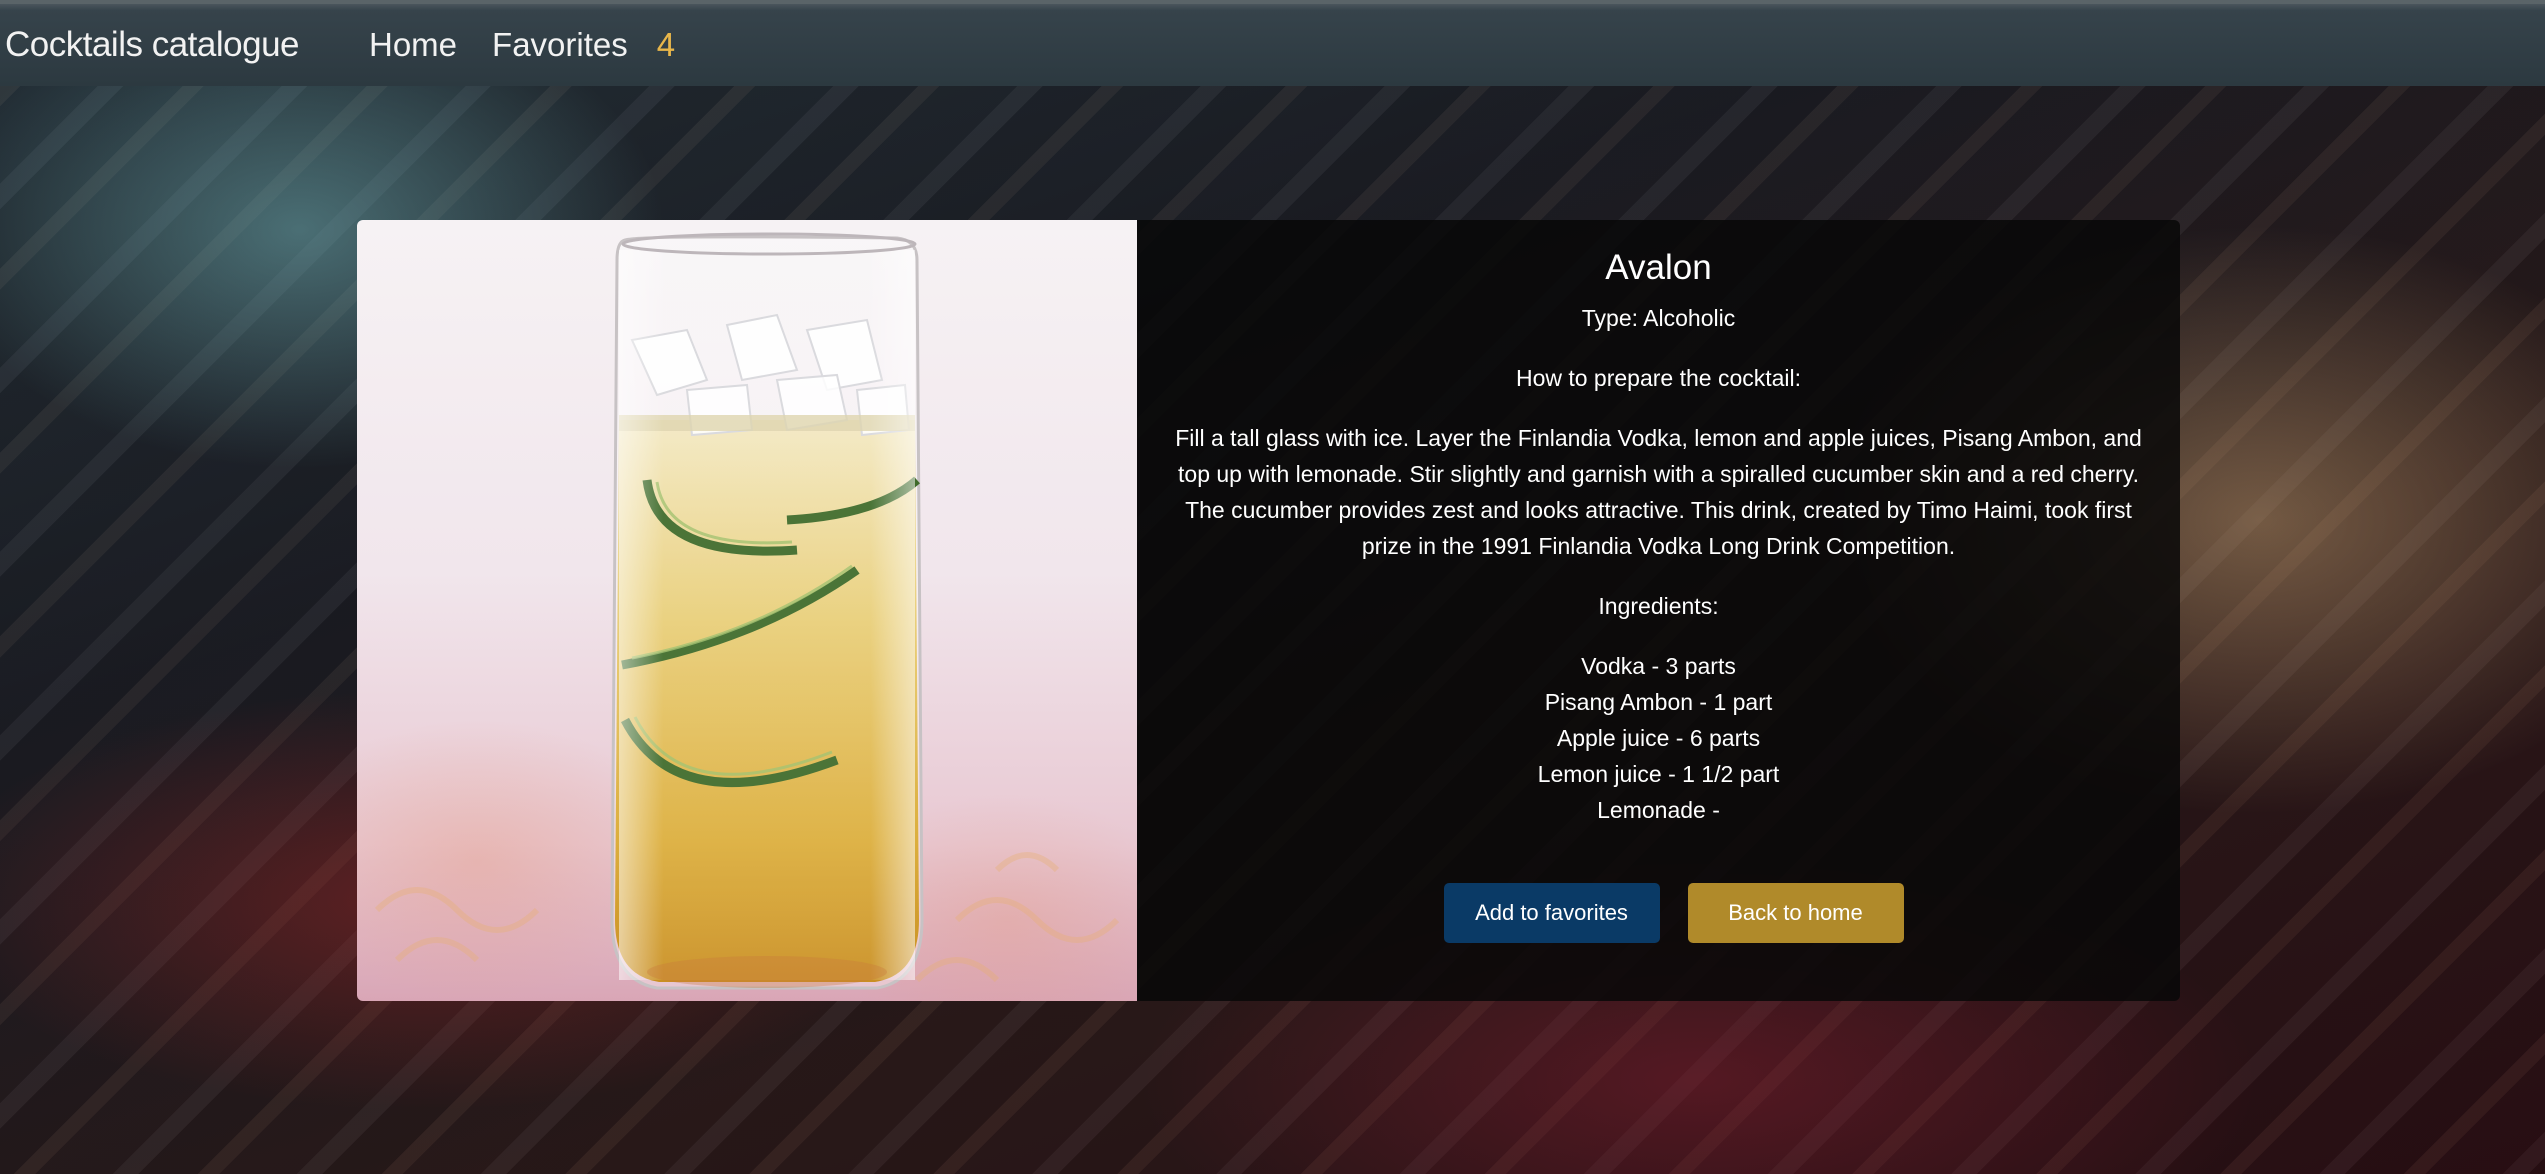 The height and width of the screenshot is (1174, 2545). What do you see at coordinates (560, 45) in the screenshot?
I see `nav-favorites-link: Favorites` at bounding box center [560, 45].